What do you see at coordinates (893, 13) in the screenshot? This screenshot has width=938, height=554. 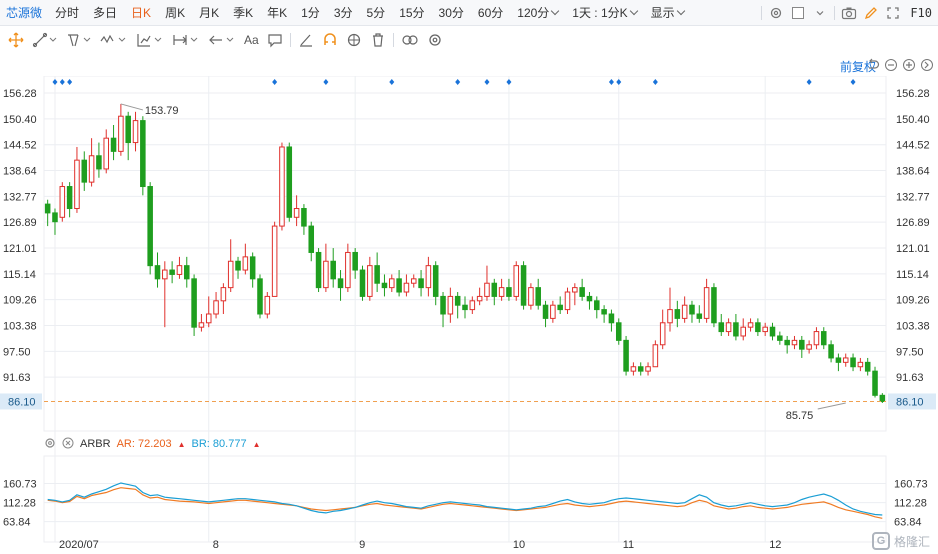 I see `fullscreen-icon` at bounding box center [893, 13].